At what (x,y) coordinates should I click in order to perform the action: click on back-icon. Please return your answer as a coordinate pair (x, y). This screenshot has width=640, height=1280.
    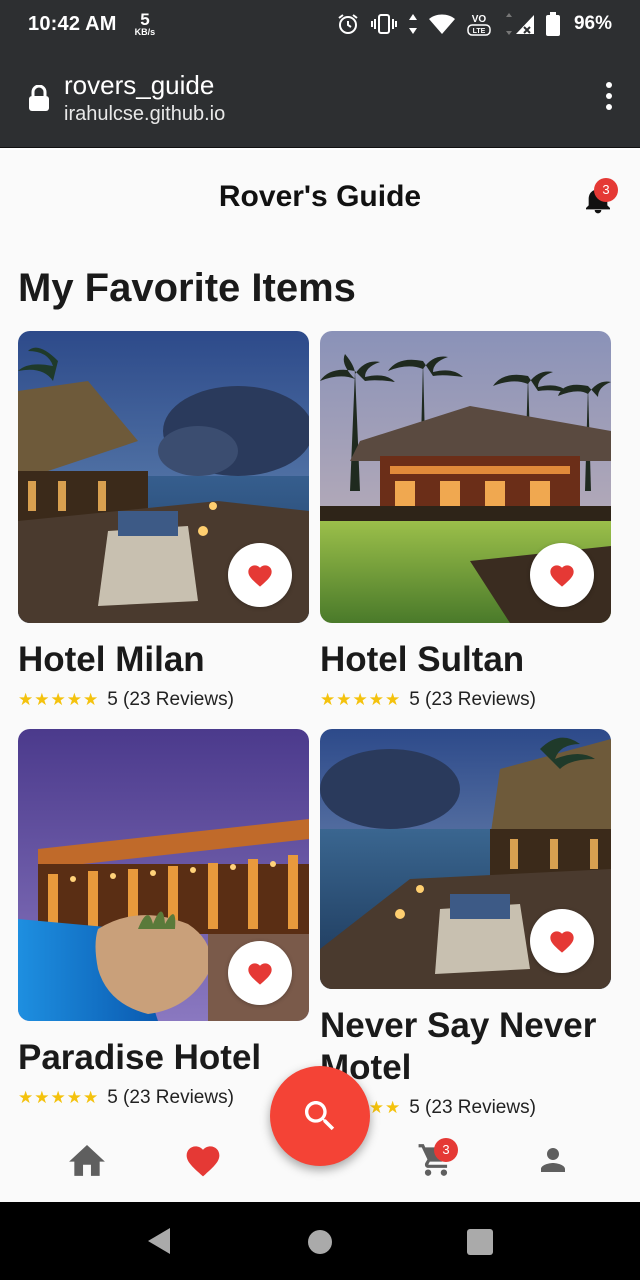
    Looking at the image, I should click on (159, 1241).